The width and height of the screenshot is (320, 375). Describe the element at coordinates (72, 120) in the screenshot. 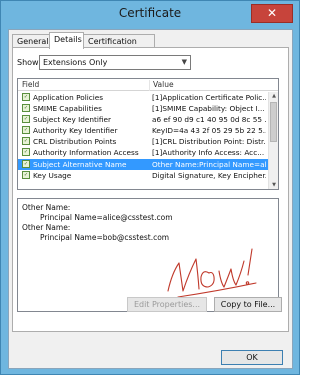

I see `list-item-field: Subject Key Identifier` at that location.